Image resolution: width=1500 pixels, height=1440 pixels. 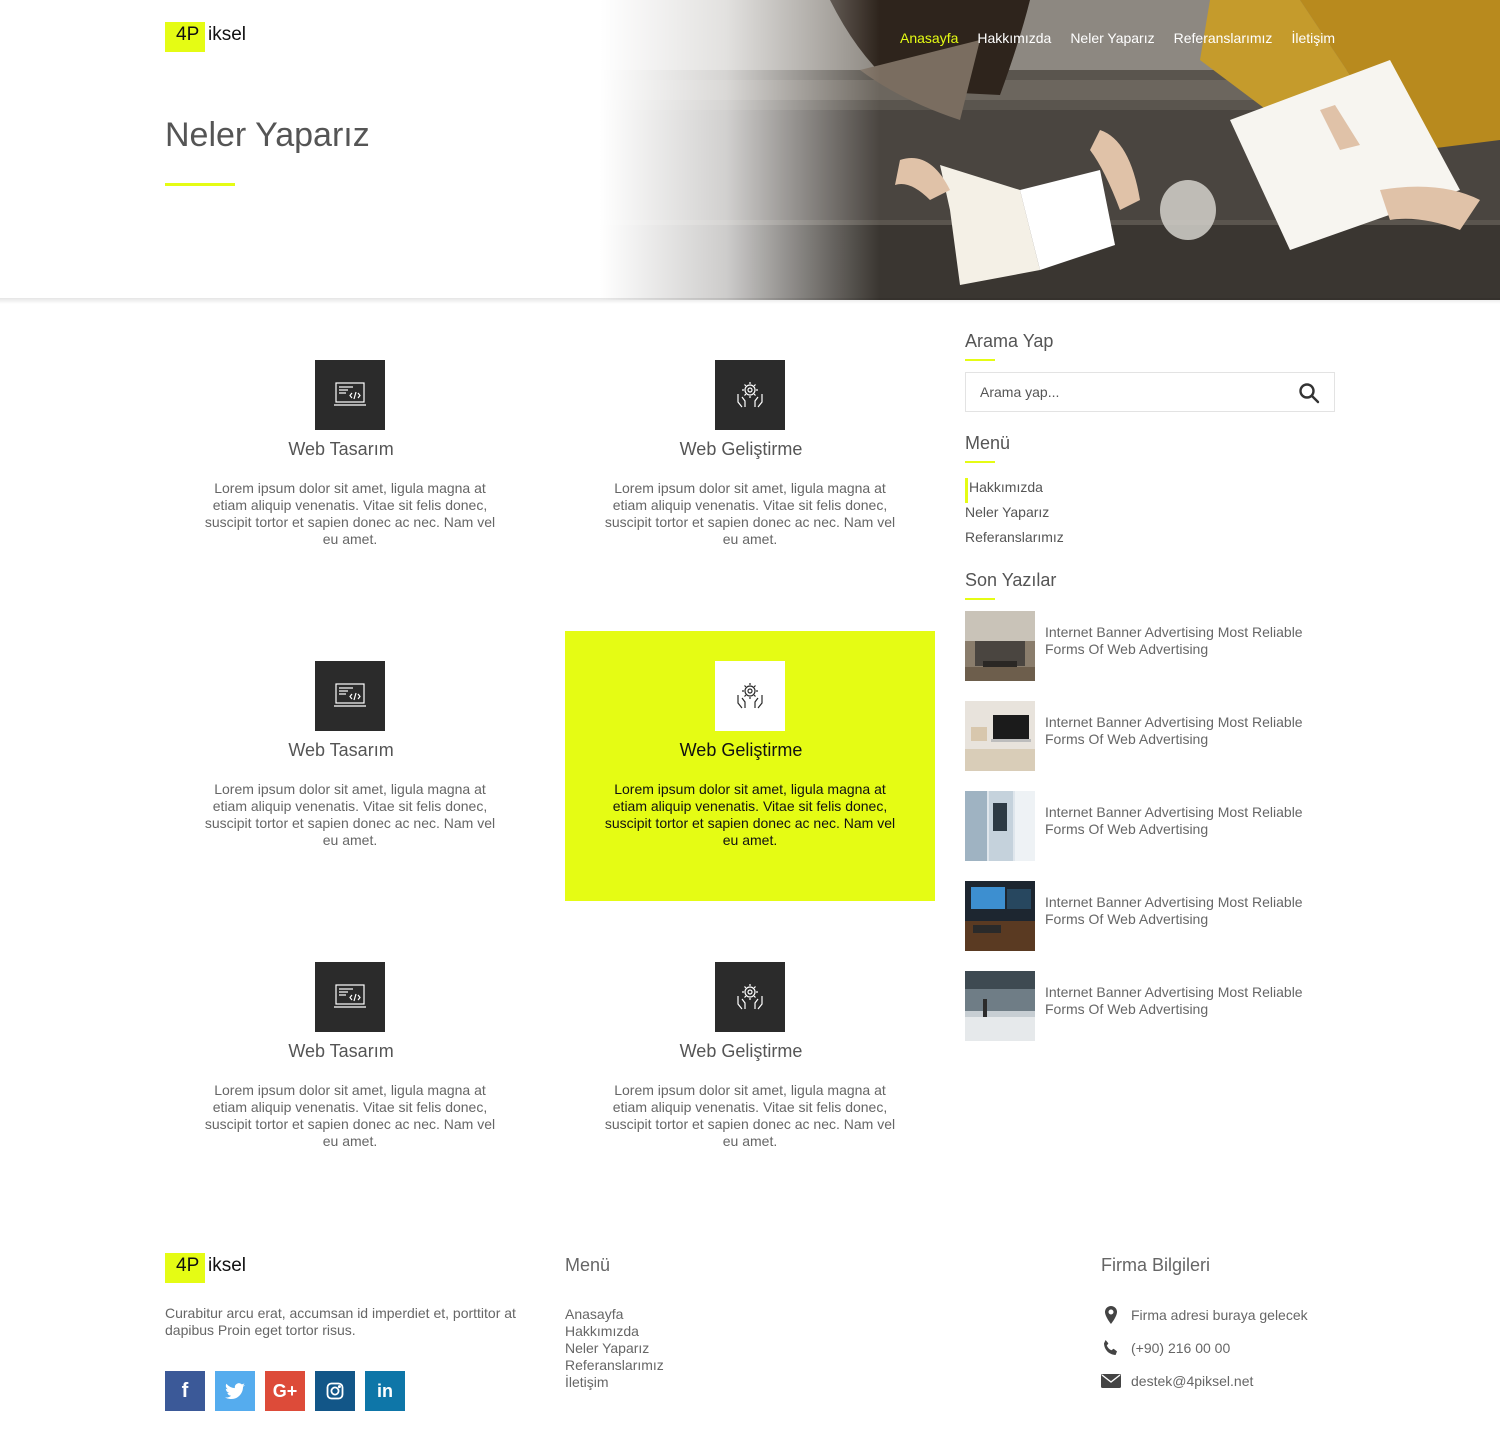 What do you see at coordinates (614, 1365) in the screenshot?
I see `footer-menu-item-referanslarimiz: Referanslarımız` at bounding box center [614, 1365].